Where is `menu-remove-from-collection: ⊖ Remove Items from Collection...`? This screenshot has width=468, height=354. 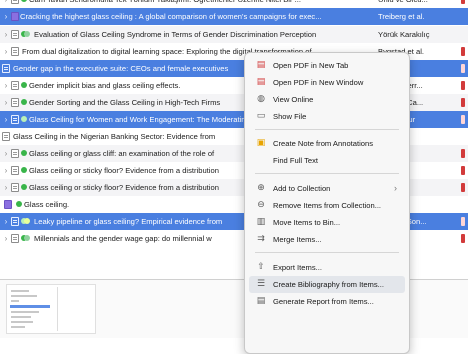 menu-remove-from-collection: ⊖ Remove Items from Collection... is located at coordinates (327, 205).